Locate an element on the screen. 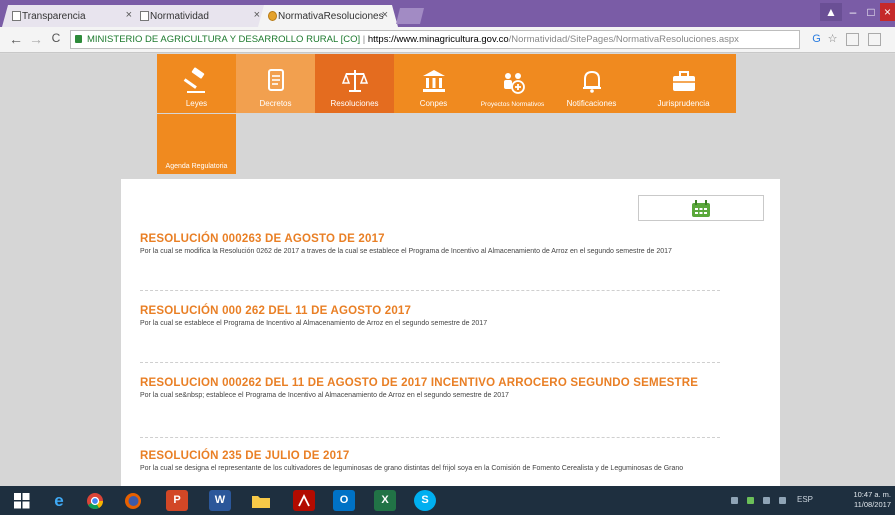  clock: 10:47 a. m. 11/08/2017 is located at coordinates (872, 500).